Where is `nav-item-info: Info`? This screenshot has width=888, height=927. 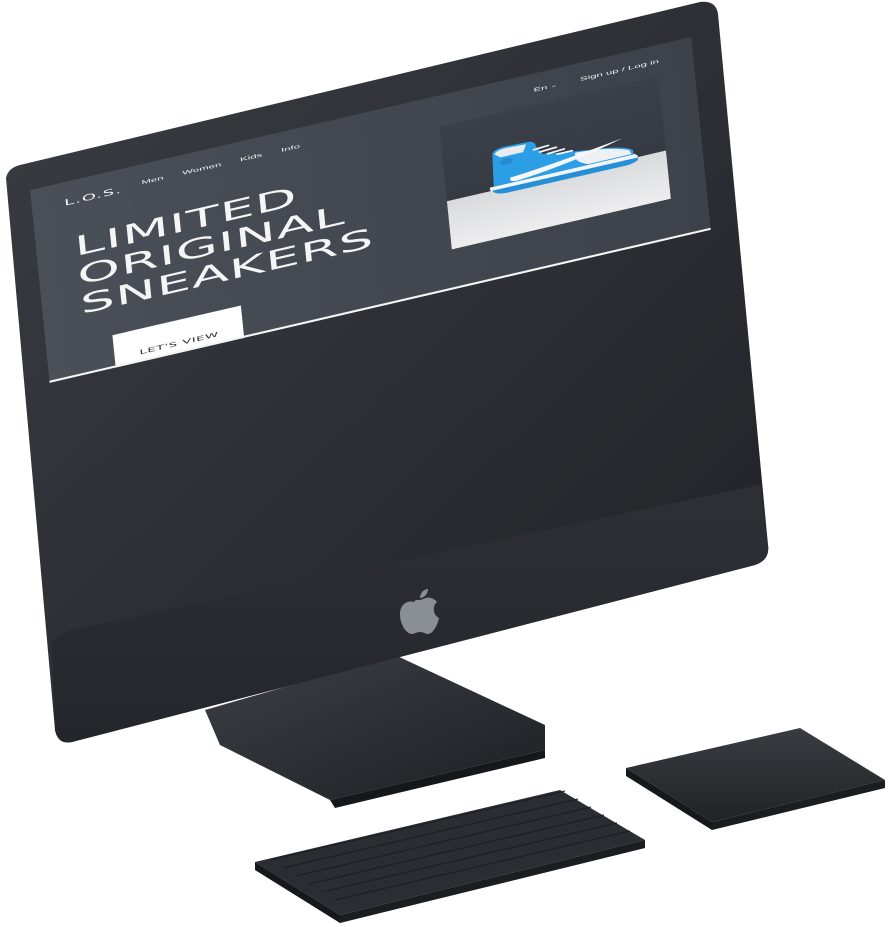 nav-item-info: Info is located at coordinates (291, 148).